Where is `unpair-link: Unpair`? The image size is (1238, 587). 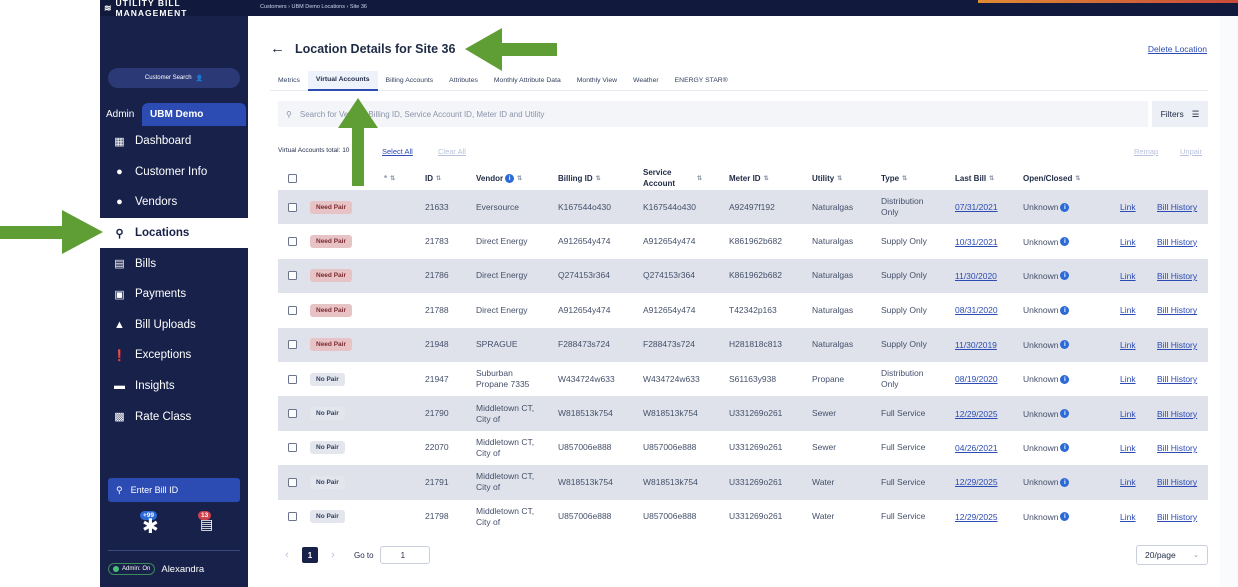 unpair-link: Unpair is located at coordinates (1191, 151).